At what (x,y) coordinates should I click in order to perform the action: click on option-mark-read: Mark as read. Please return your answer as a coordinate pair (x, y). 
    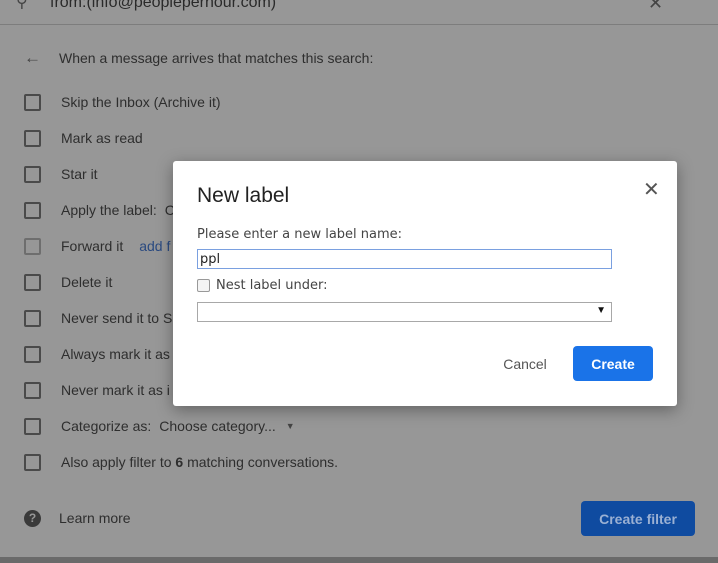
    Looking at the image, I should click on (83, 138).